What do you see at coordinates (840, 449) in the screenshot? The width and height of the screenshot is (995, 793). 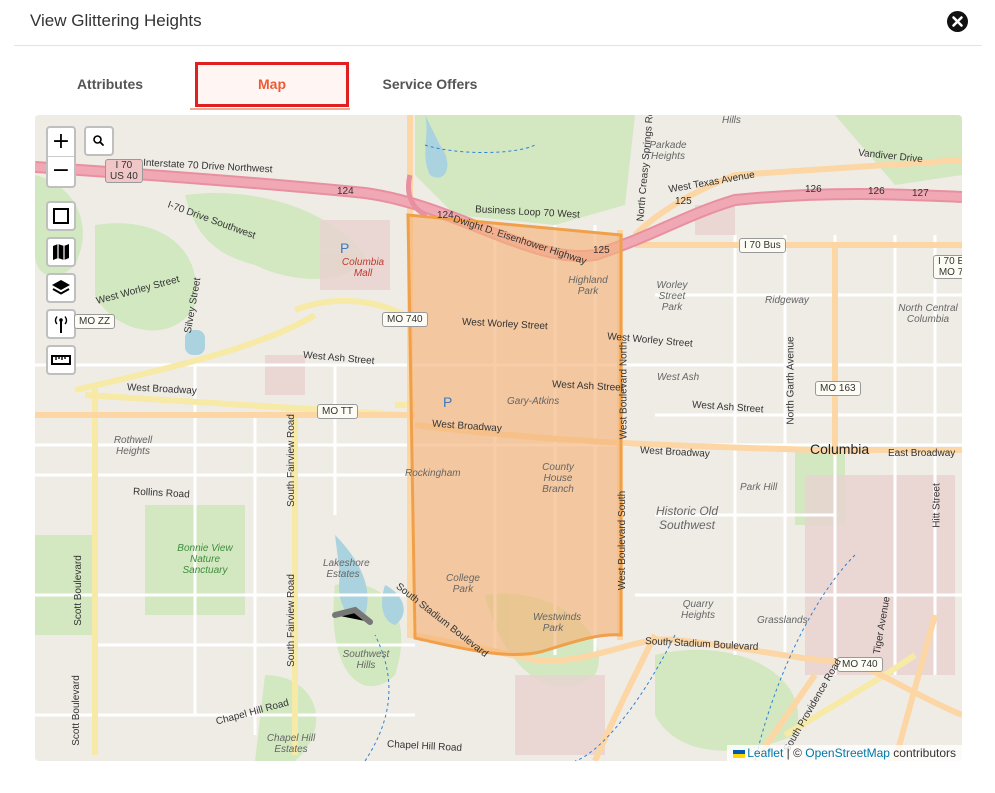 I see `city-label: Columbia` at bounding box center [840, 449].